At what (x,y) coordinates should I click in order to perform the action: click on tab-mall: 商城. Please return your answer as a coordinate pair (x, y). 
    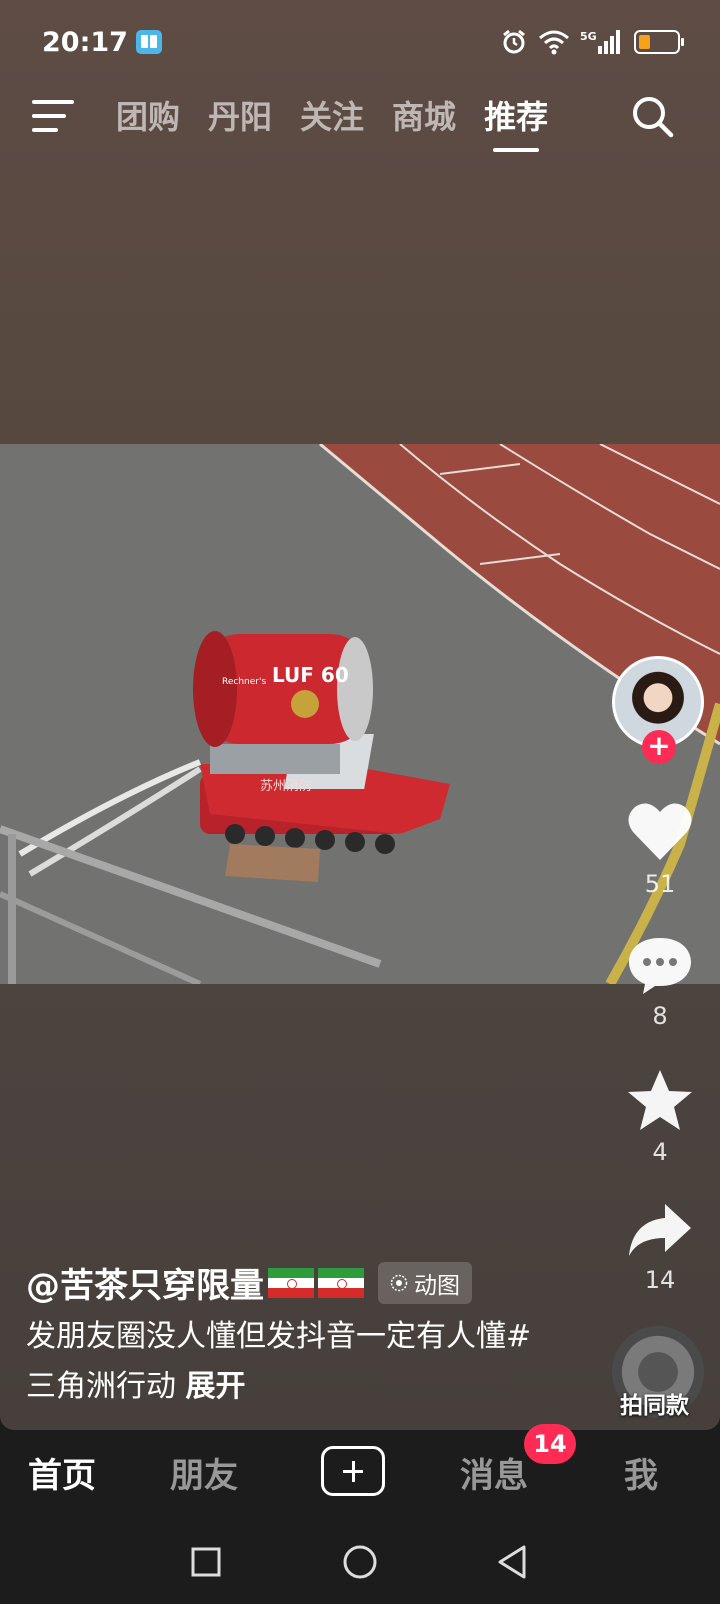
    Looking at the image, I should click on (424, 115).